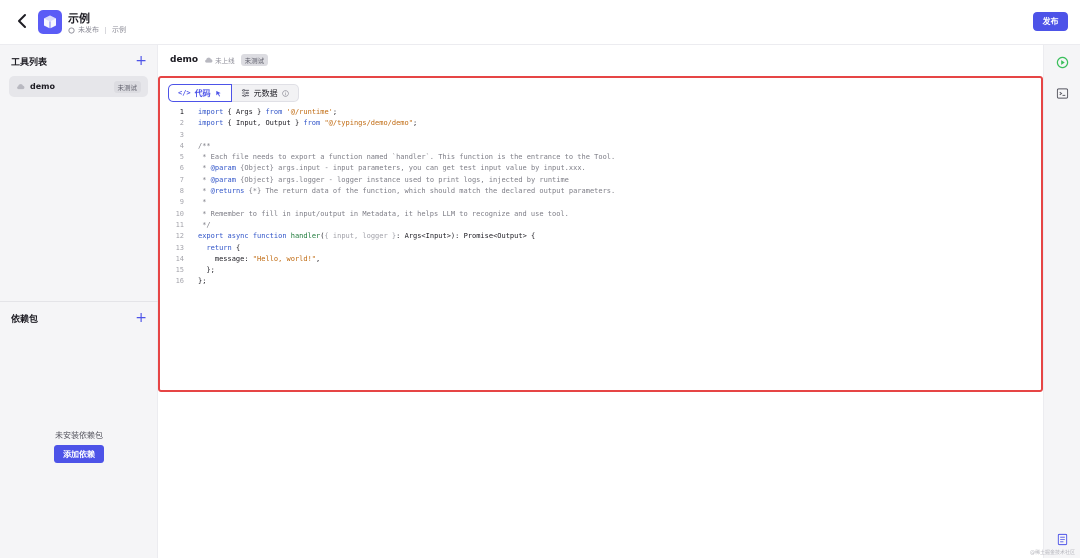  Describe the element at coordinates (285, 93) in the screenshot. I see `info-icon` at that location.